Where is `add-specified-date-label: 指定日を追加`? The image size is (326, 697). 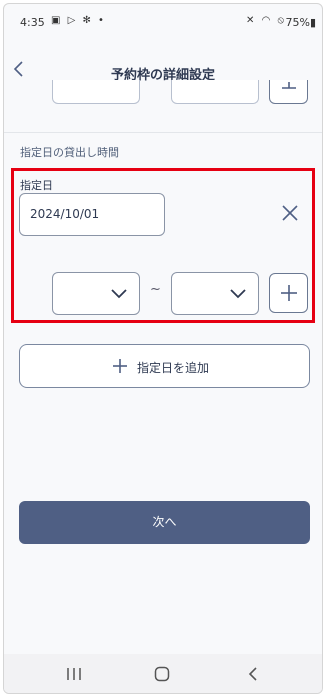
add-specified-date-label: 指定日を追加 is located at coordinates (173, 368).